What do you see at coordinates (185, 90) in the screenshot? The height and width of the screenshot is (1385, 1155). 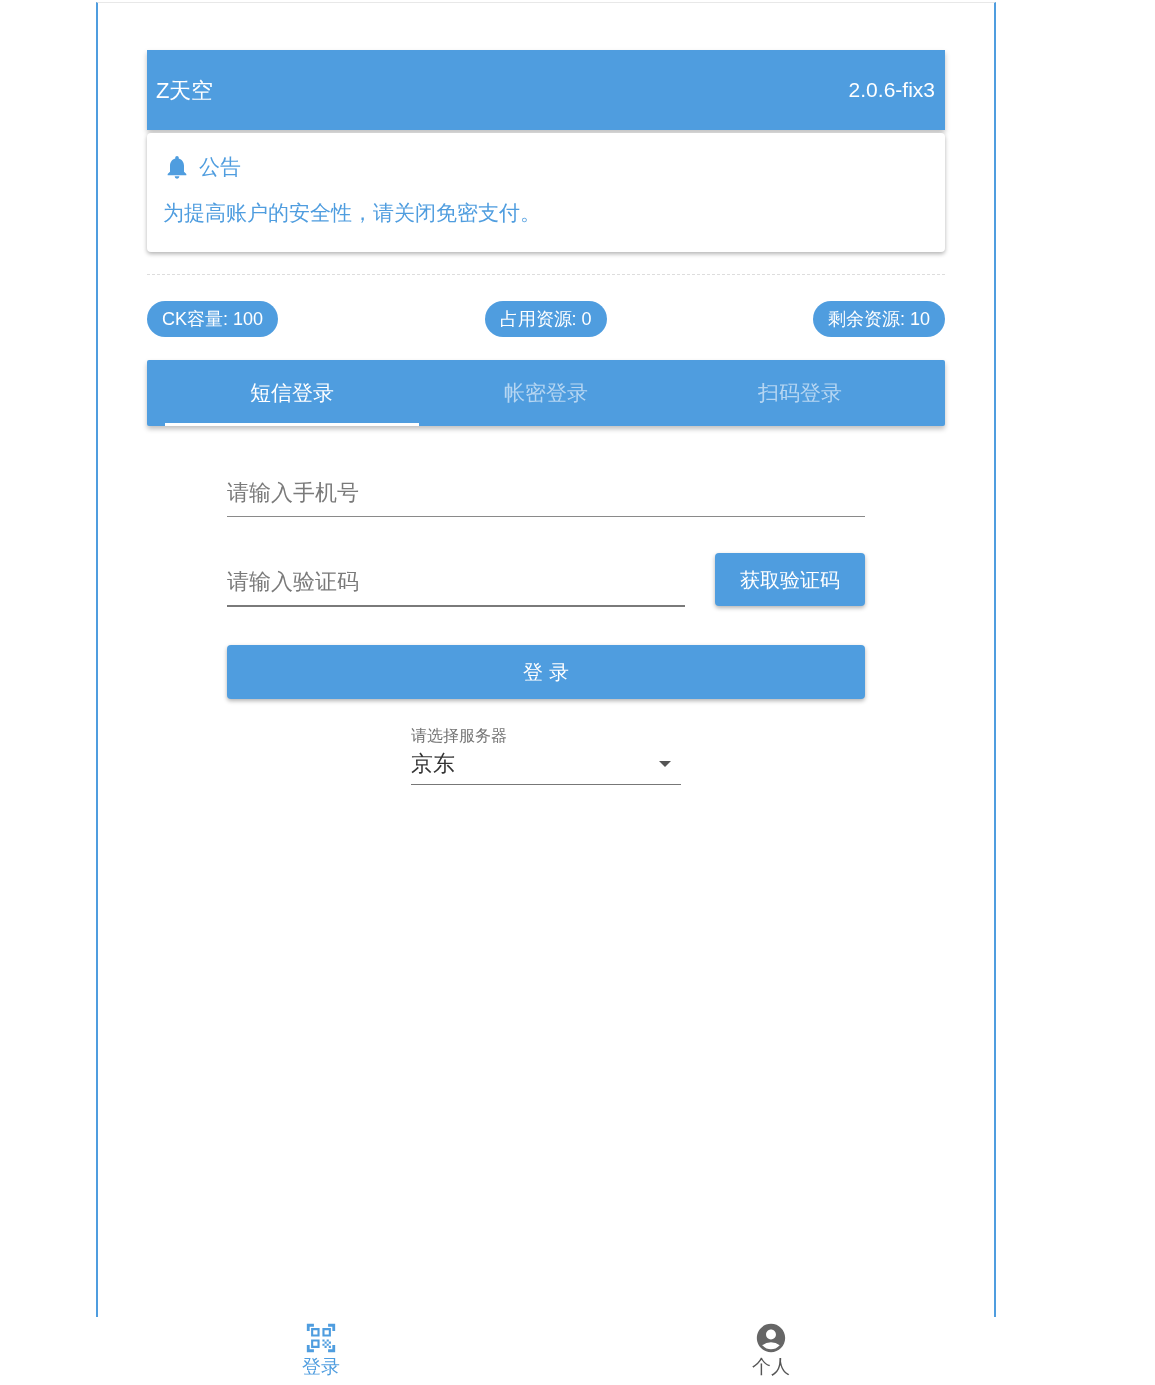 I see `app-title: Z天空` at bounding box center [185, 90].